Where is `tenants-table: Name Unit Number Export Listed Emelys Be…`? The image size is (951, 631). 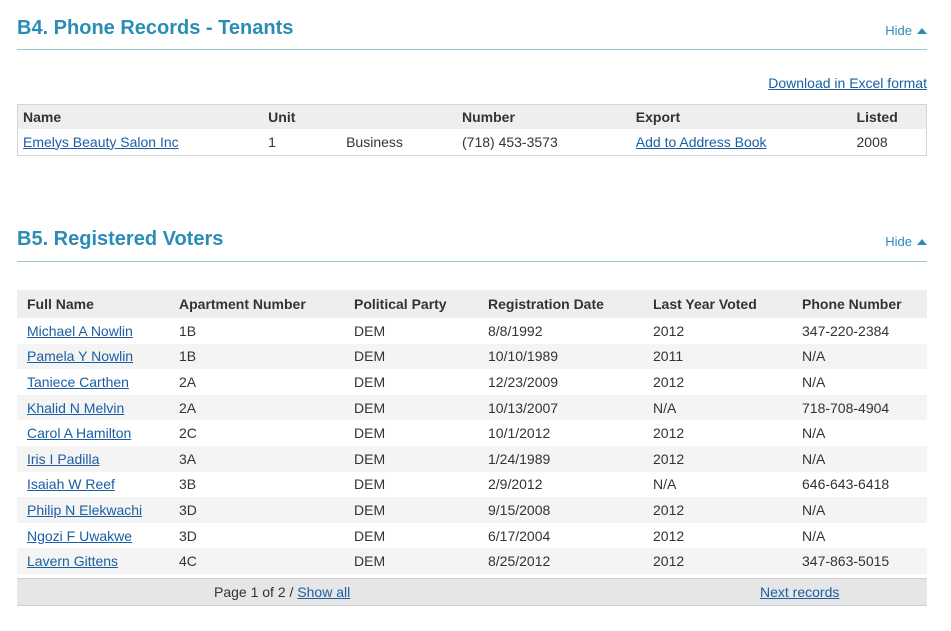
tenants-table: Name Unit Number Export Listed Emelys Be… is located at coordinates (472, 130).